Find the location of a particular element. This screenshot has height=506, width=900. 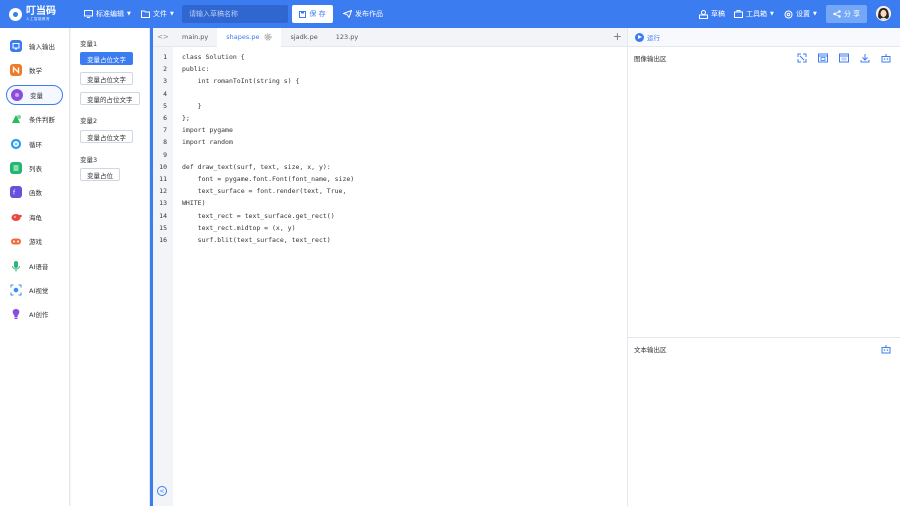

sidebar-item-label: 游戏 is located at coordinates (35, 242).